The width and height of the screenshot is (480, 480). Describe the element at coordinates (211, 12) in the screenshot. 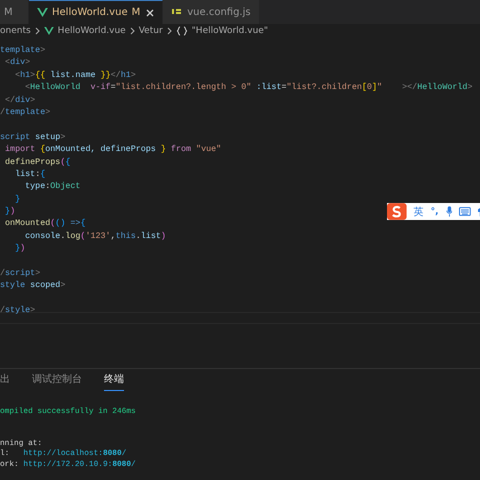

I see `editor-tab: vue.config.js` at that location.